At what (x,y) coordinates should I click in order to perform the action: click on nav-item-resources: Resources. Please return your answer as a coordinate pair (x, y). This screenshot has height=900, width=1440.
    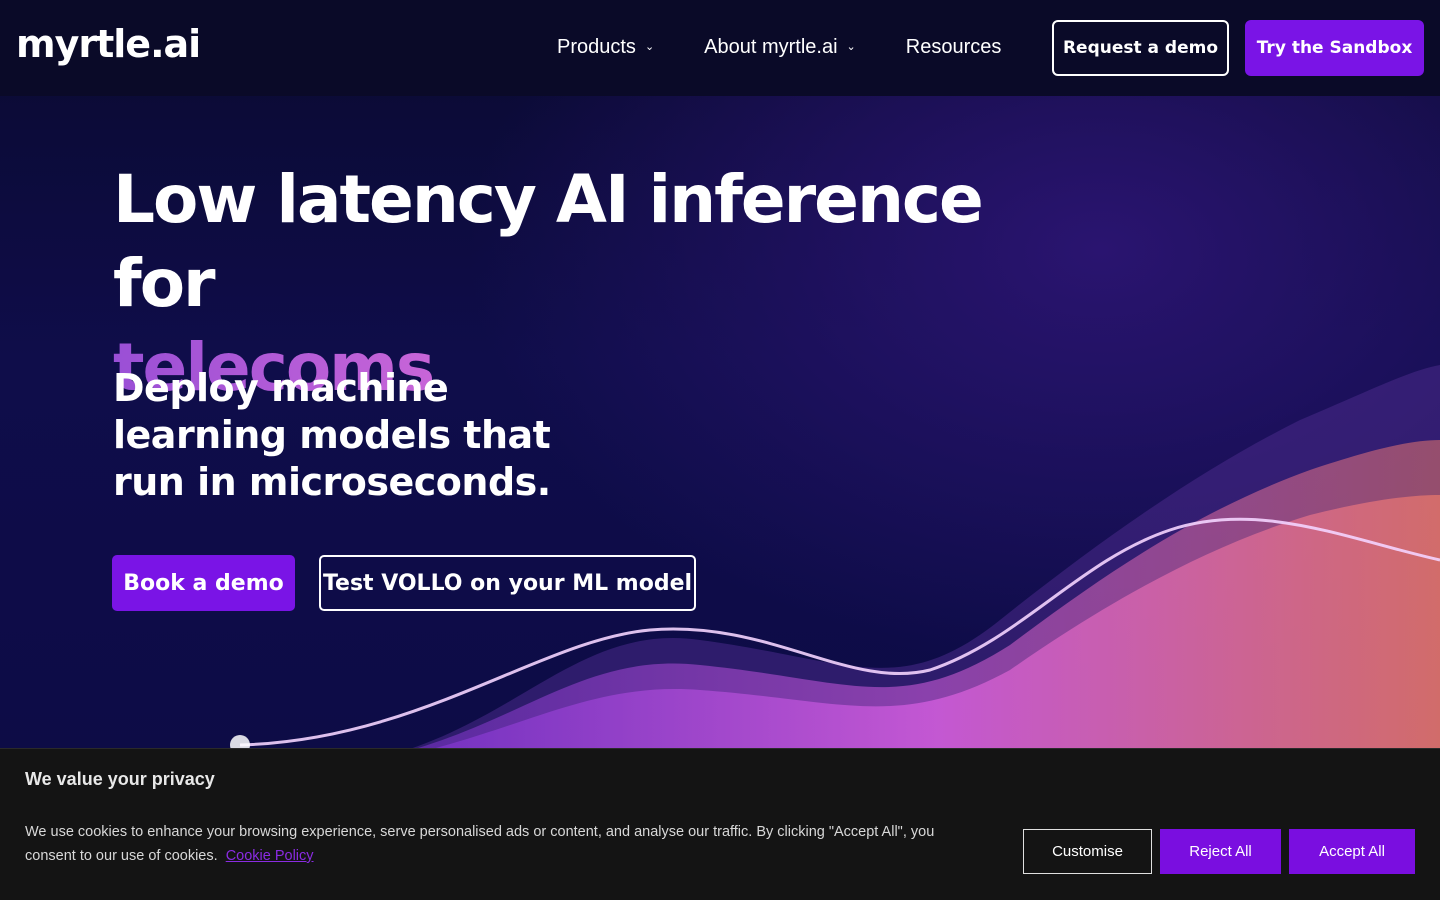
    Looking at the image, I should click on (954, 47).